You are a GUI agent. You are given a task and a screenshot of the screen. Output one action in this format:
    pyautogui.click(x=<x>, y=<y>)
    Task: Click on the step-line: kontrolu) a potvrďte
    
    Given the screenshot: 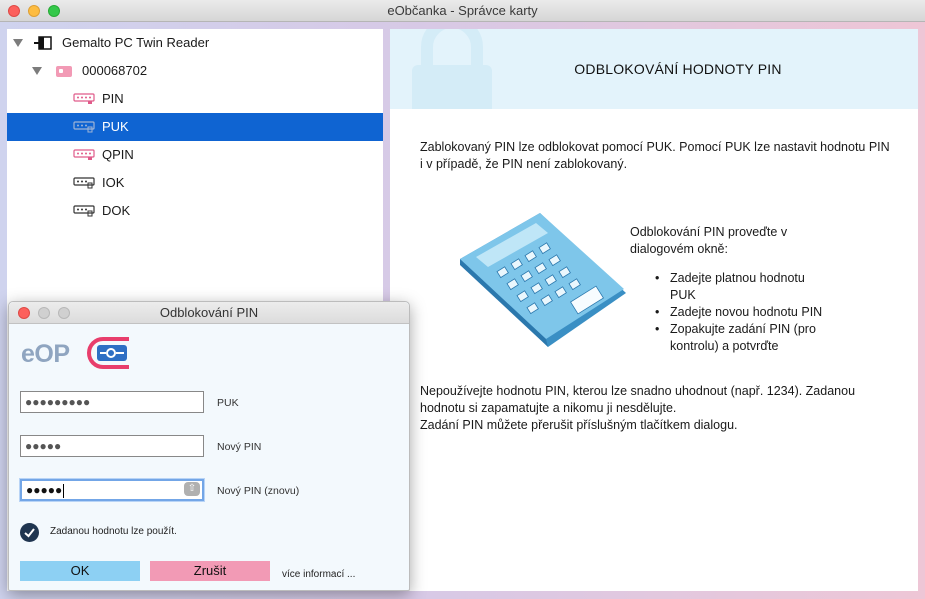 What is the action you would take?
    pyautogui.click(x=724, y=346)
    